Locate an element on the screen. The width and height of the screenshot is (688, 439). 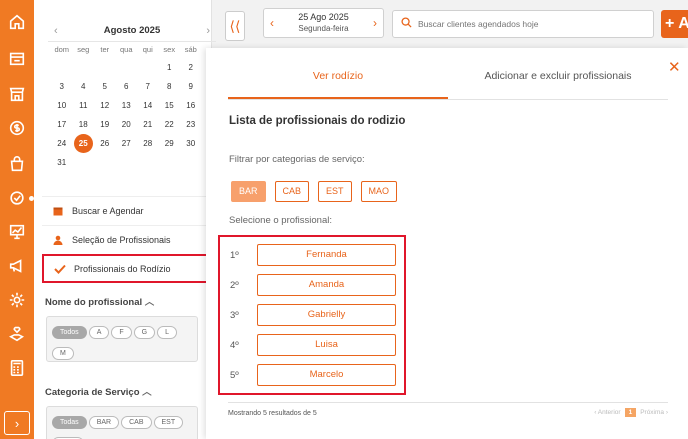
megaphone-icon is located at coordinates (17, 266).